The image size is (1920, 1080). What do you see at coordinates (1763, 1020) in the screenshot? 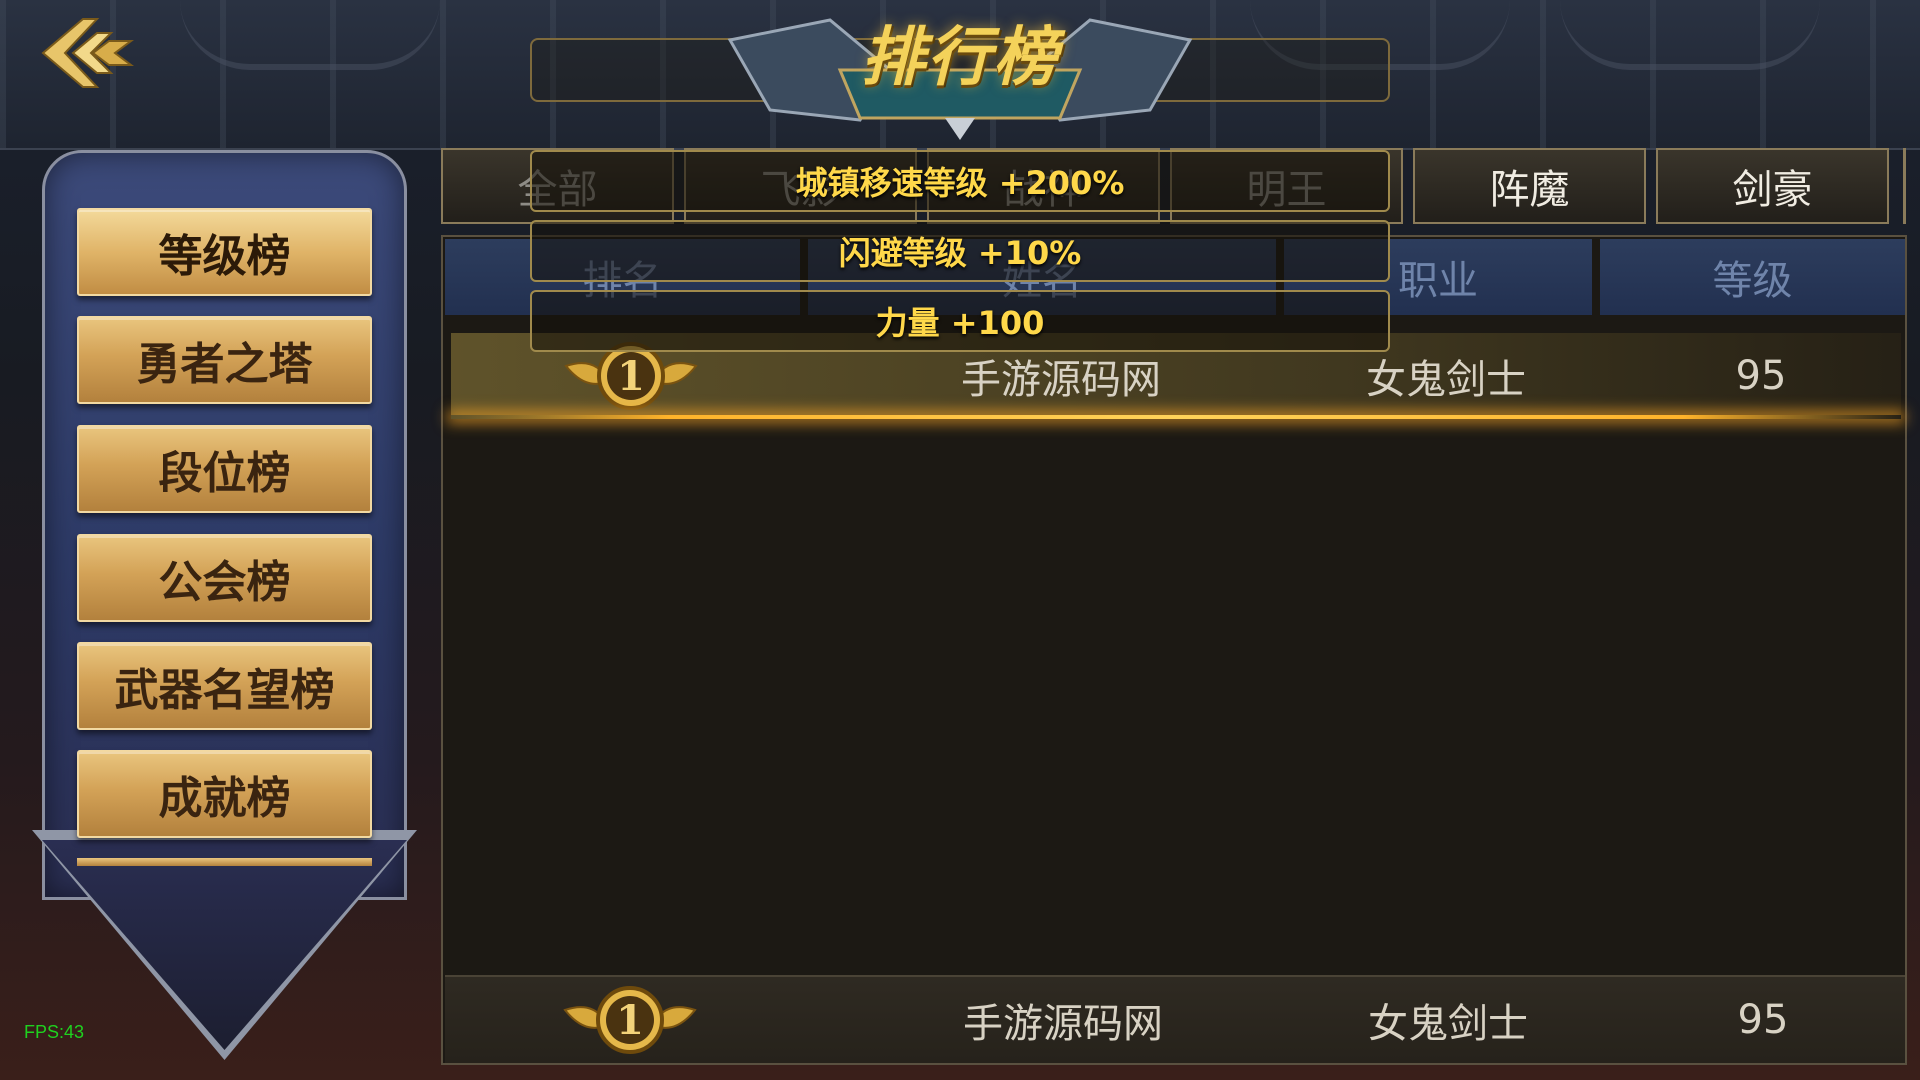
I see `my-level: 95` at bounding box center [1763, 1020].